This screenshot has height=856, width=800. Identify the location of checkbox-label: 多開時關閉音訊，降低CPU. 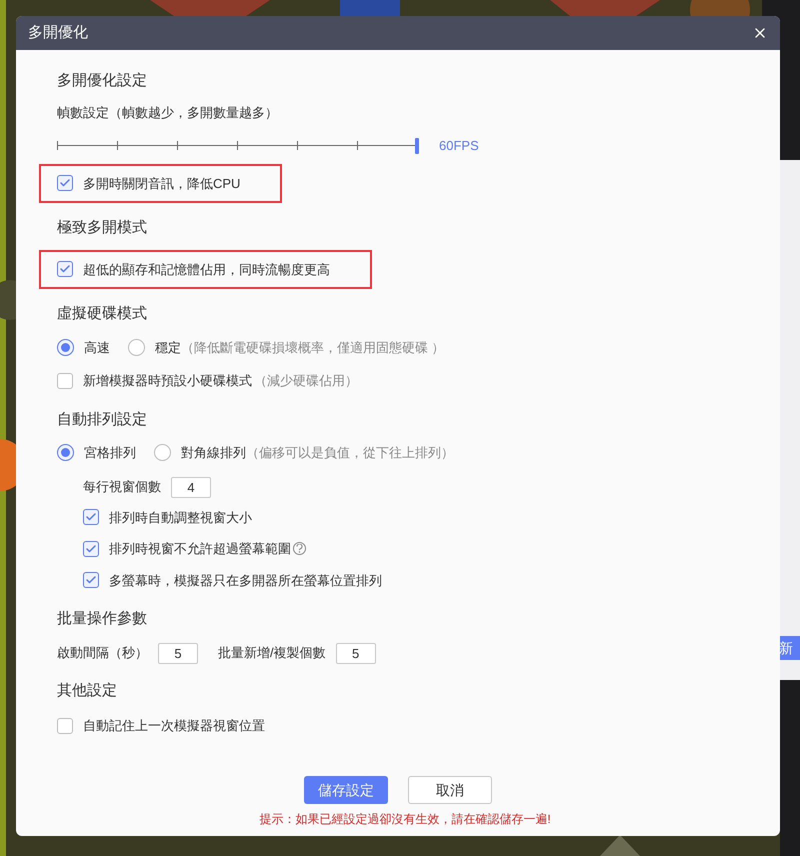
(161, 183).